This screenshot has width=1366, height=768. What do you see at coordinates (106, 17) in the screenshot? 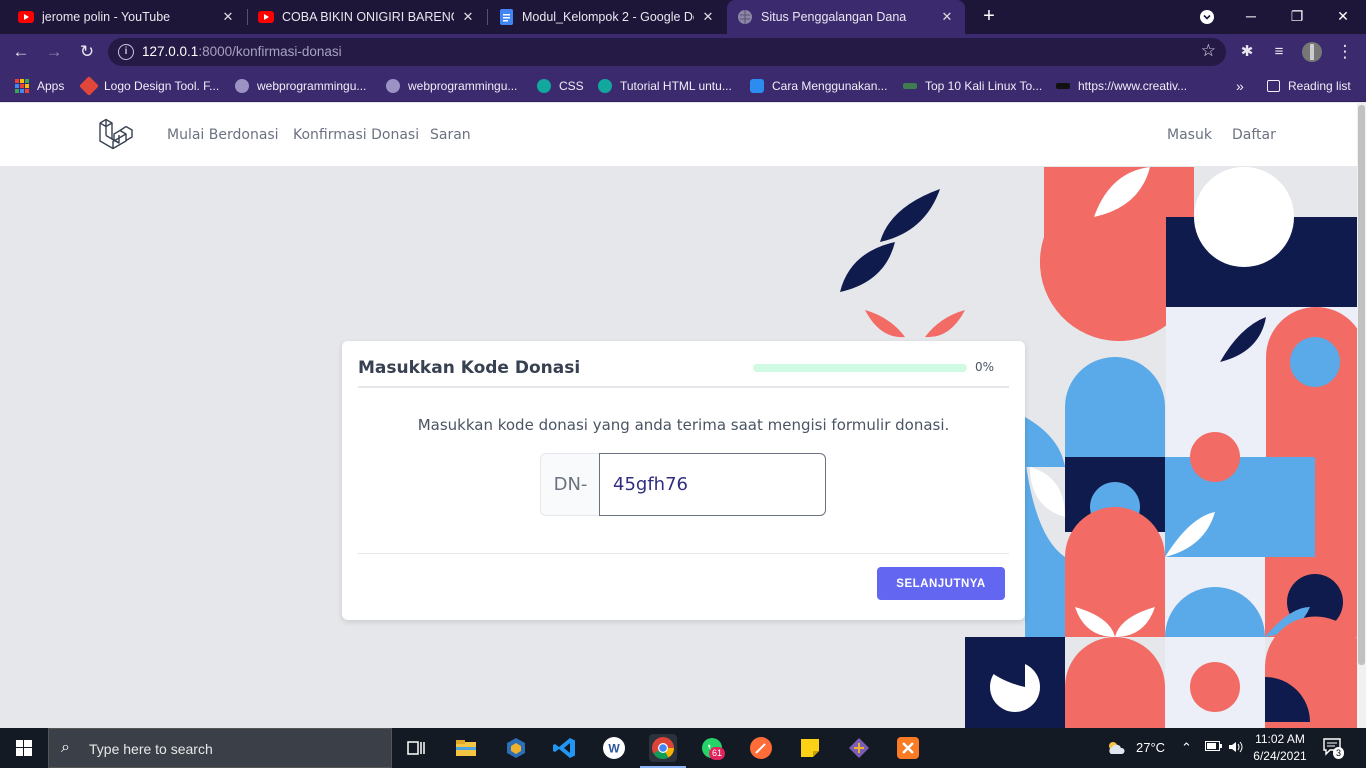
I see `tab-title: jerome polin - YouTube` at bounding box center [106, 17].